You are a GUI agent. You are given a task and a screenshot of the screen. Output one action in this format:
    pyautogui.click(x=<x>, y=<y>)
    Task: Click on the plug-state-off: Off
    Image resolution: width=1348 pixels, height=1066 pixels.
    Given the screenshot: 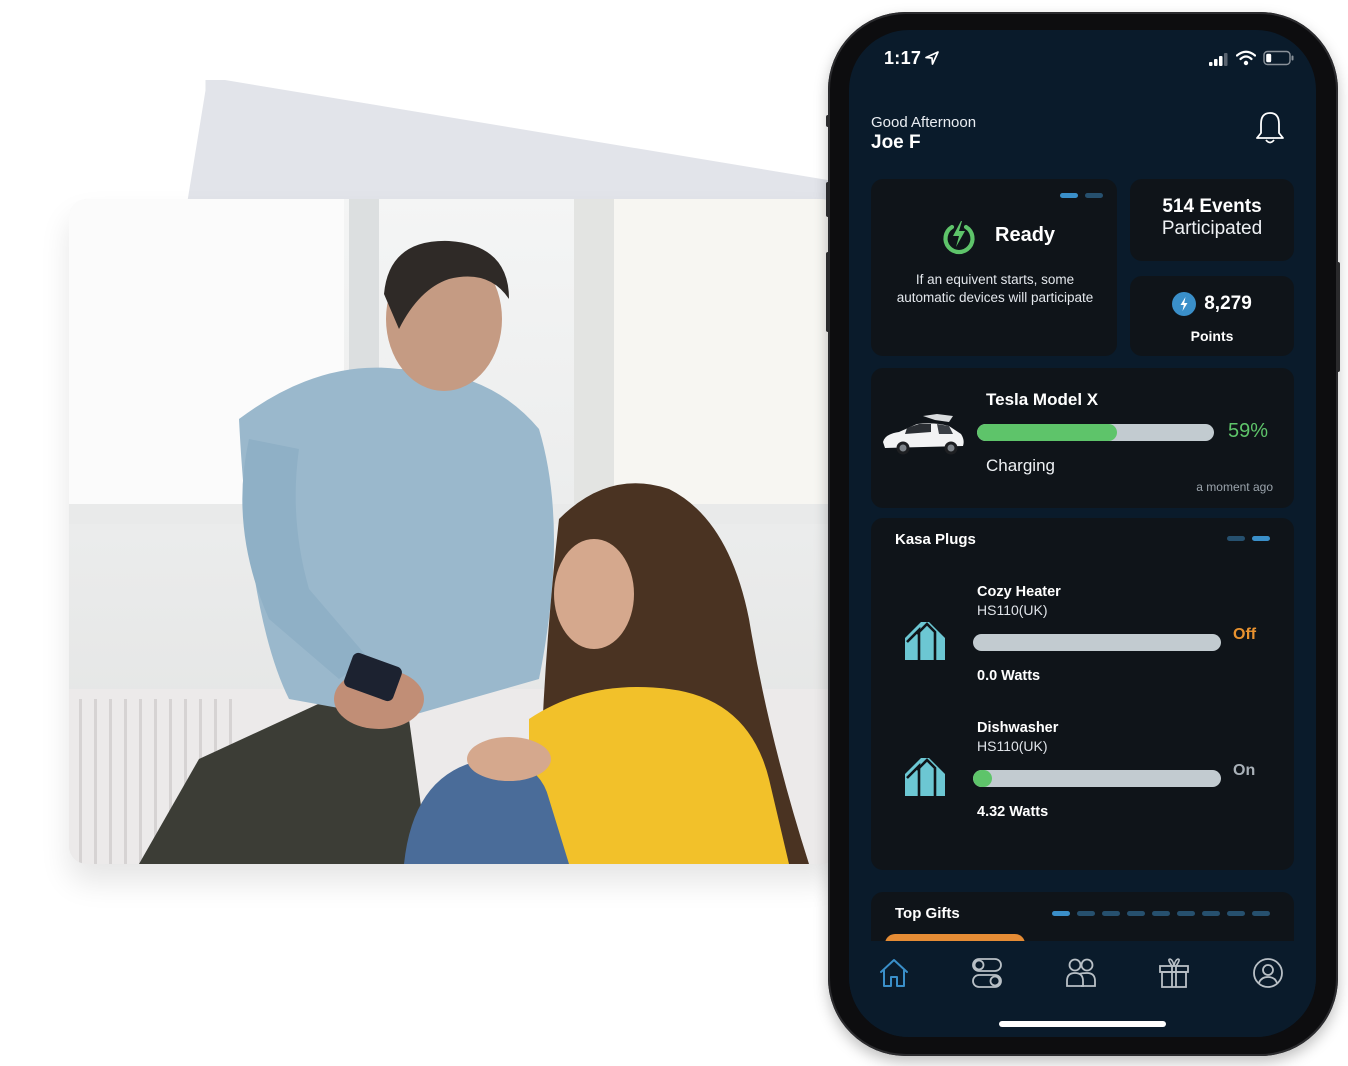 What is the action you would take?
    pyautogui.click(x=1244, y=635)
    